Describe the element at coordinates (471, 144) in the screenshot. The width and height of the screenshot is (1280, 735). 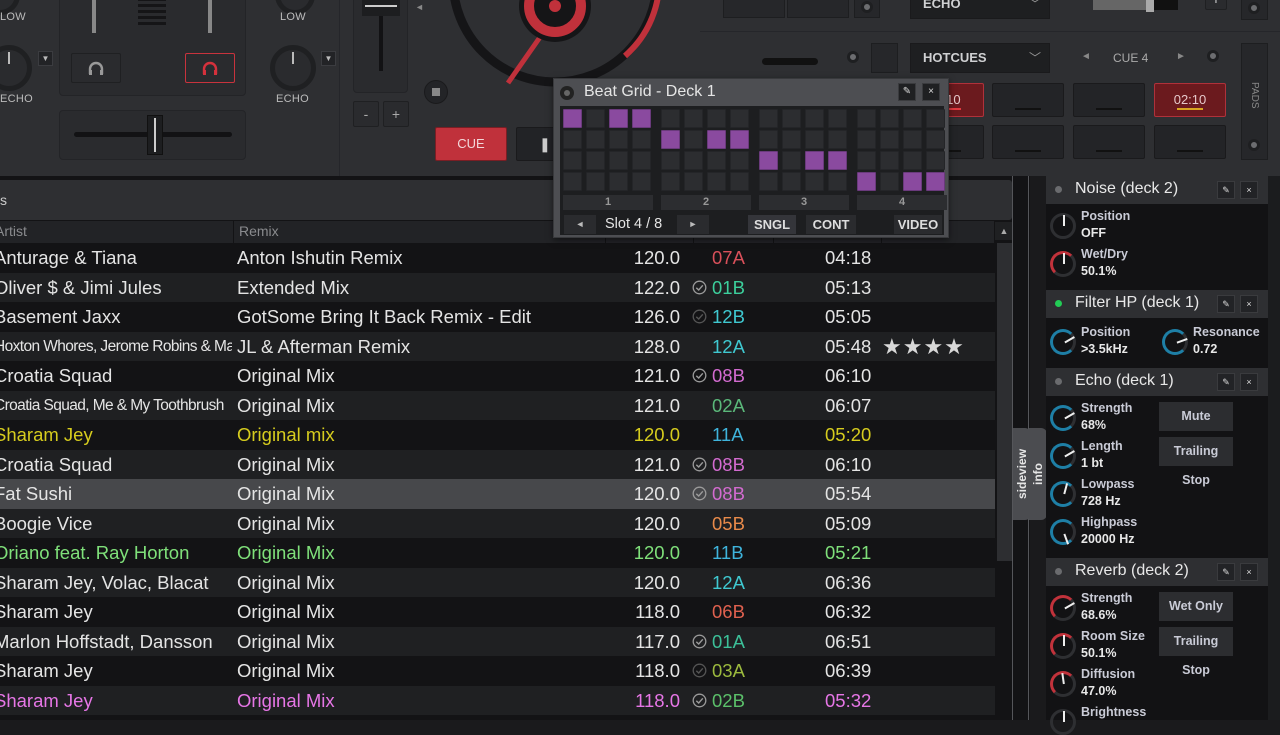
I see `cue-button: CUE` at that location.